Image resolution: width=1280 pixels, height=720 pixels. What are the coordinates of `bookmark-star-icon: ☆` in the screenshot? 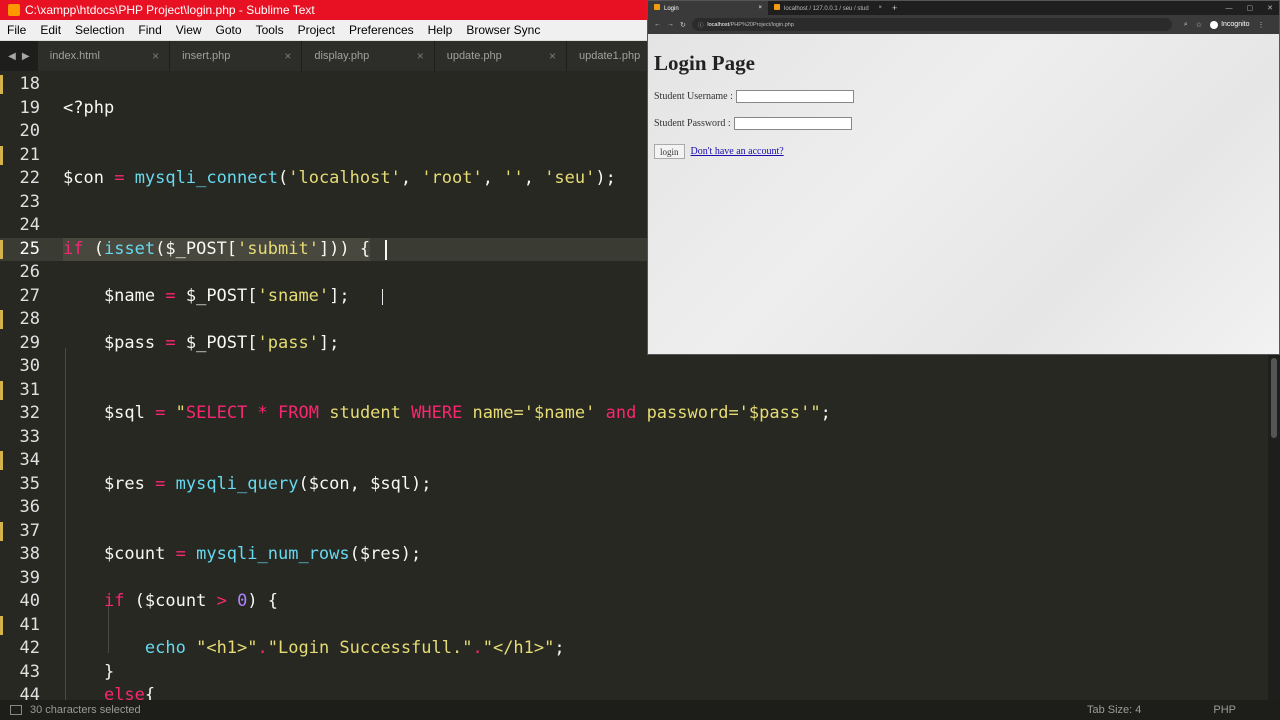 It's located at (1199, 25).